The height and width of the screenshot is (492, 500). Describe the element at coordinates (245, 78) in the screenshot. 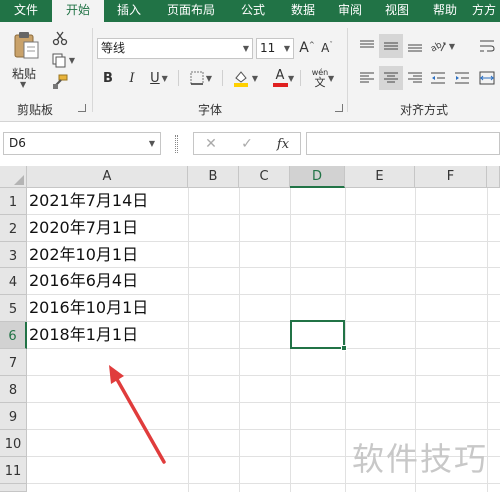

I see `fill-color-button: ▼` at that location.